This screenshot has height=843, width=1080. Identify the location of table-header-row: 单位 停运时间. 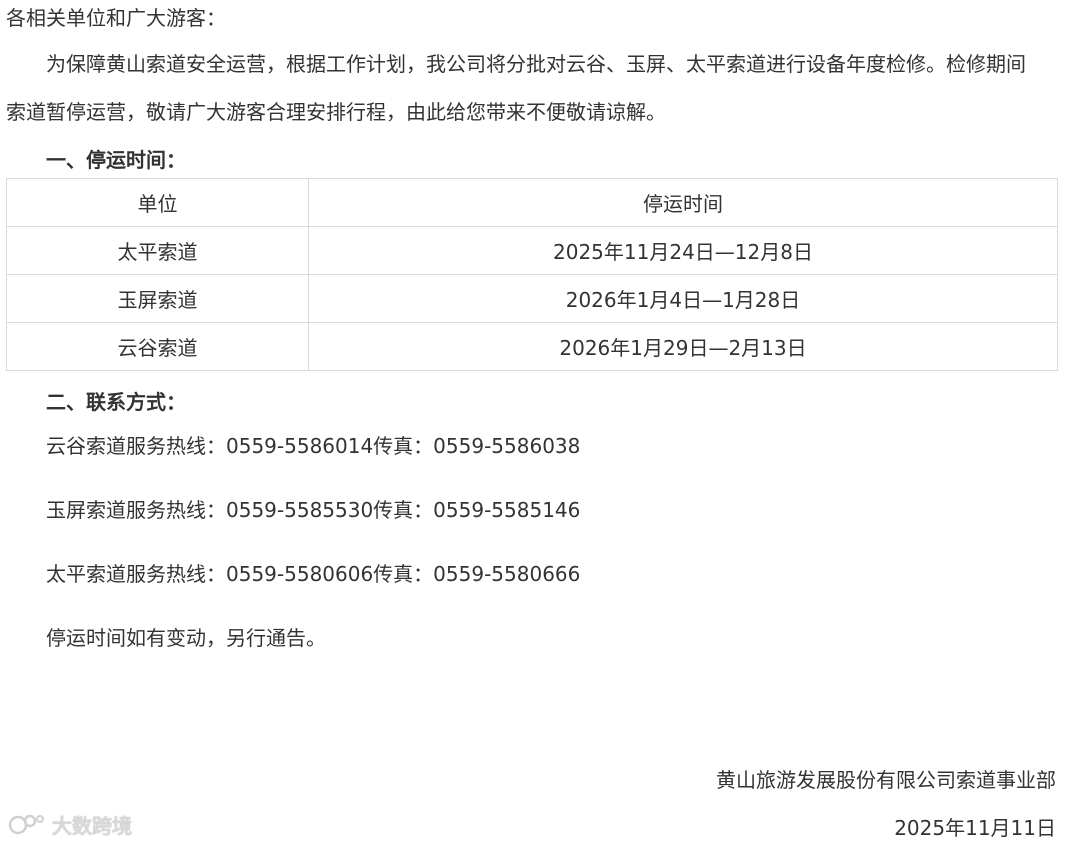
(532, 202).